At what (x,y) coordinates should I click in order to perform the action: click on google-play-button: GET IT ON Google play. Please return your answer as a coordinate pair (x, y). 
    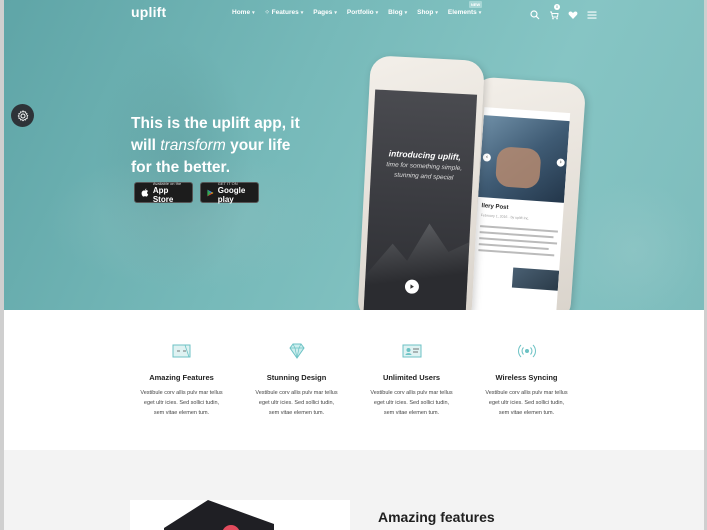
    Looking at the image, I should click on (229, 192).